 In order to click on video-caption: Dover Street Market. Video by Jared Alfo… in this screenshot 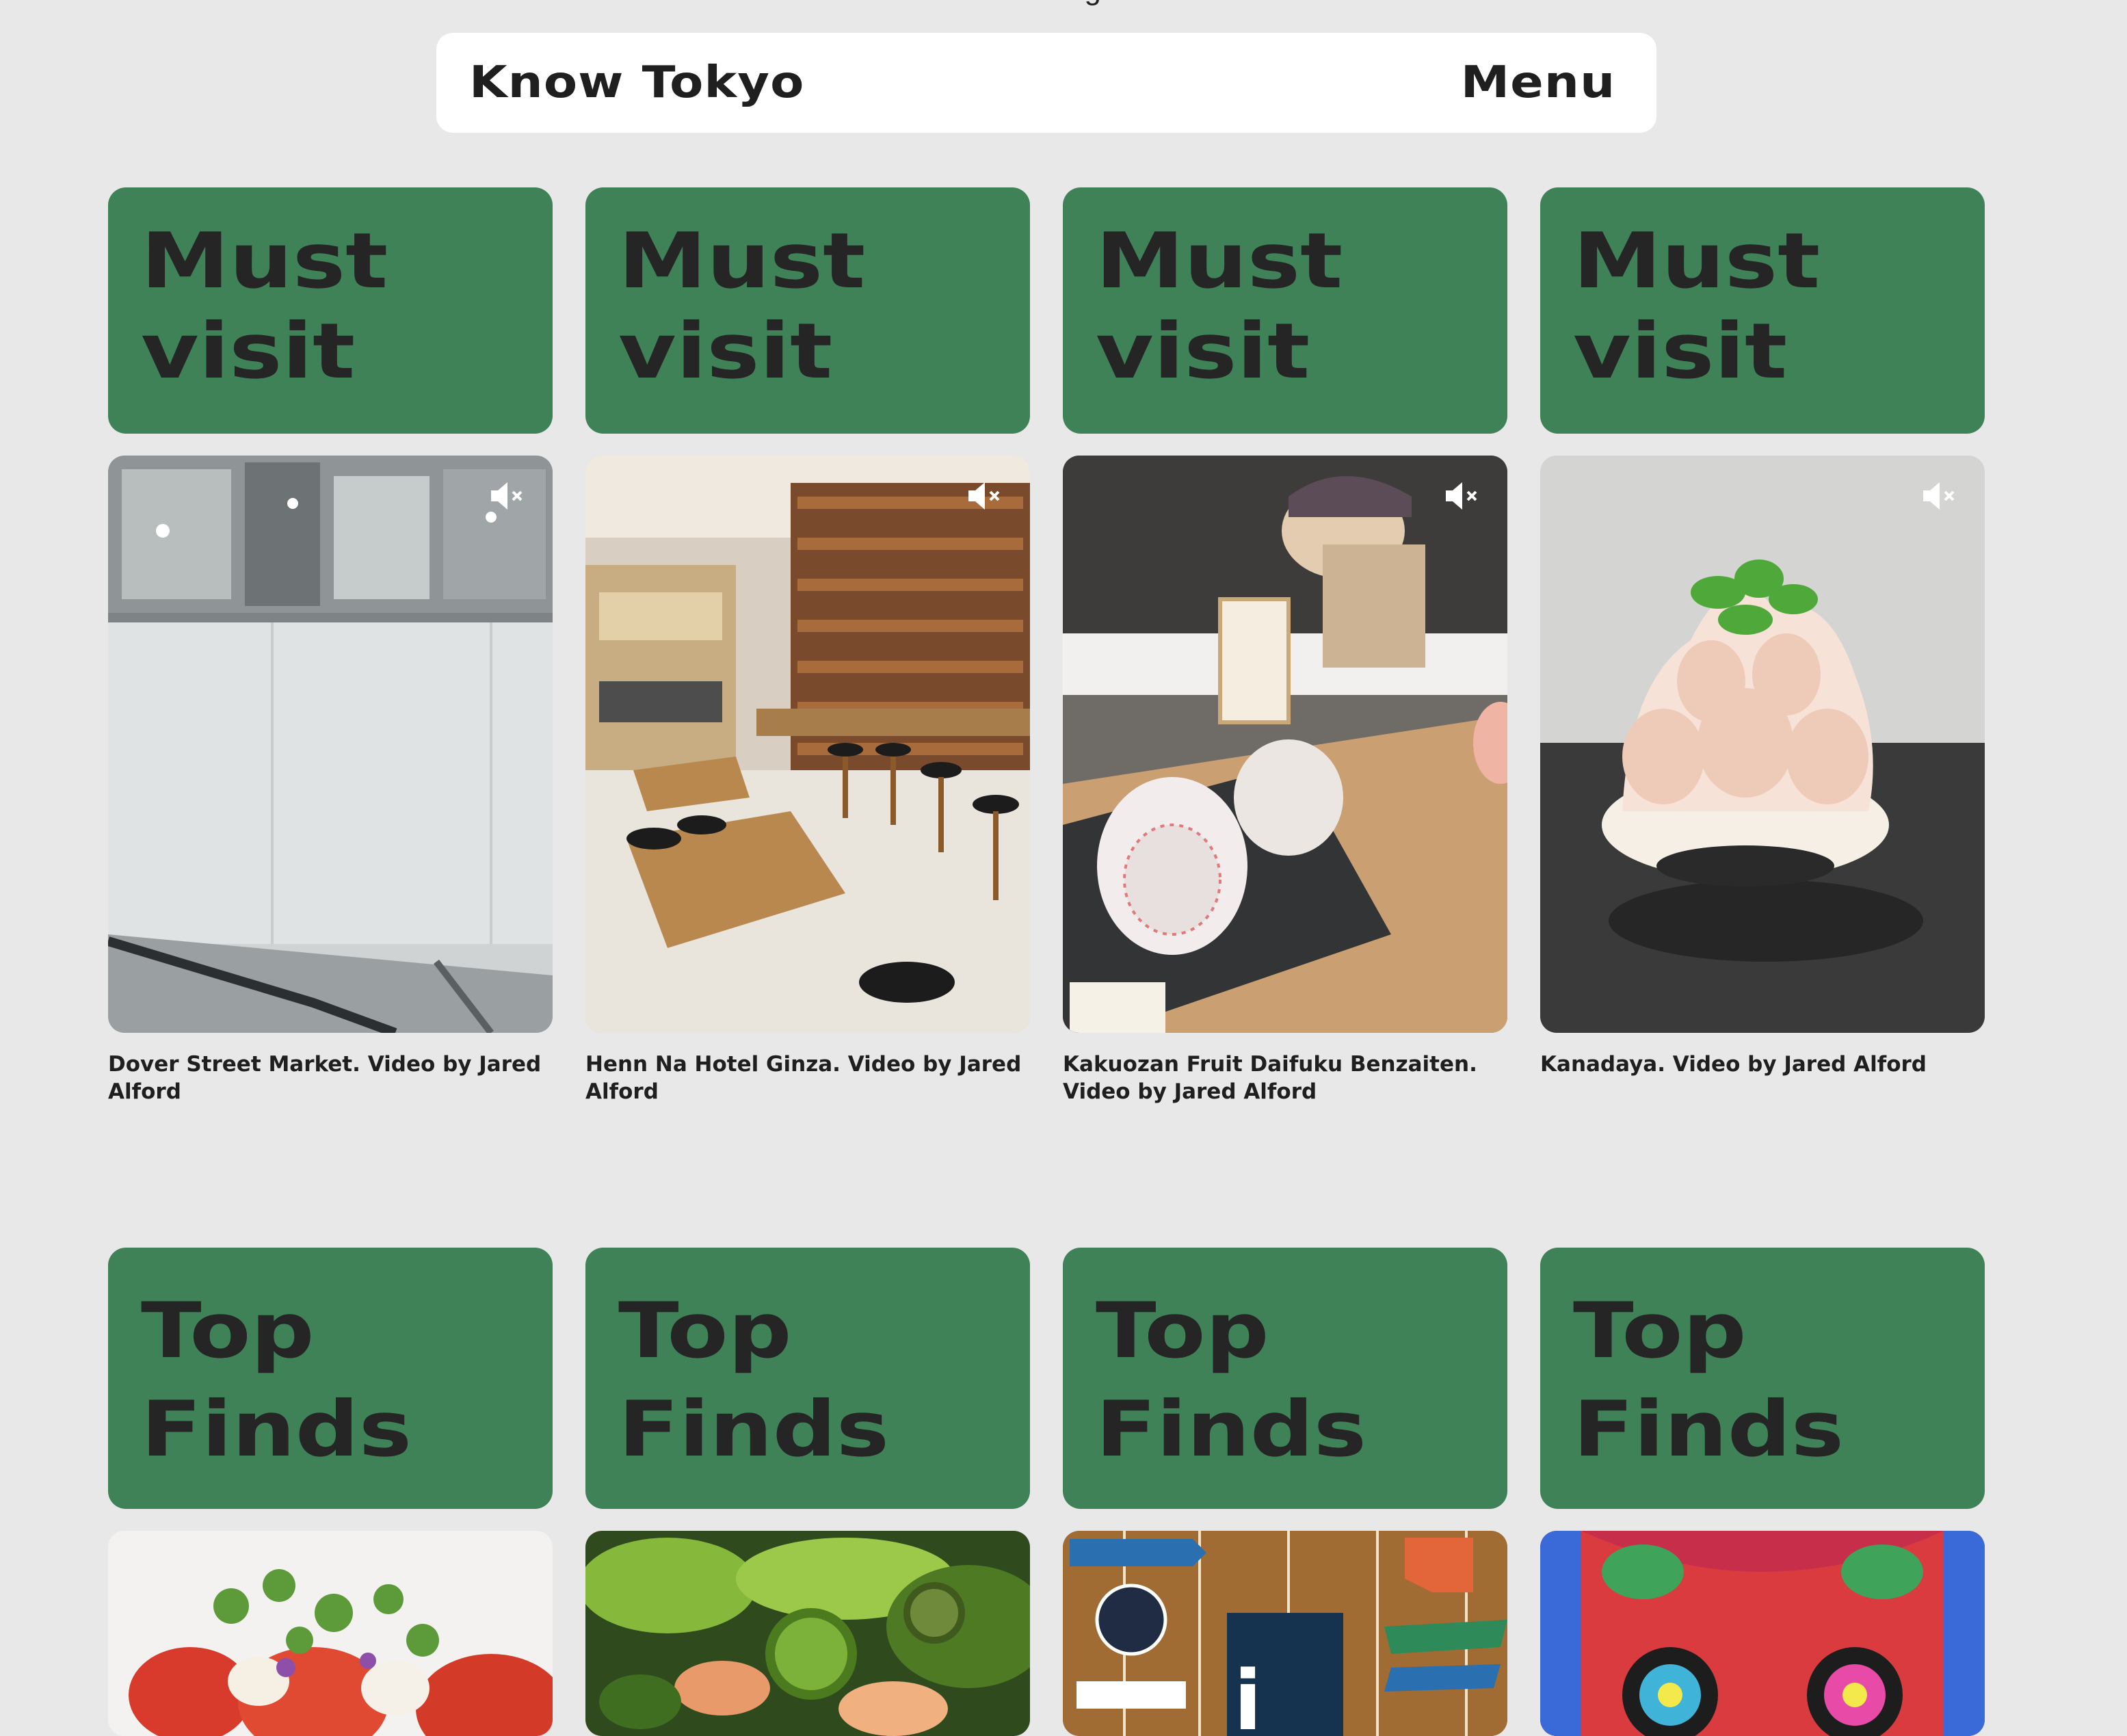, I will do `click(325, 1078)`.